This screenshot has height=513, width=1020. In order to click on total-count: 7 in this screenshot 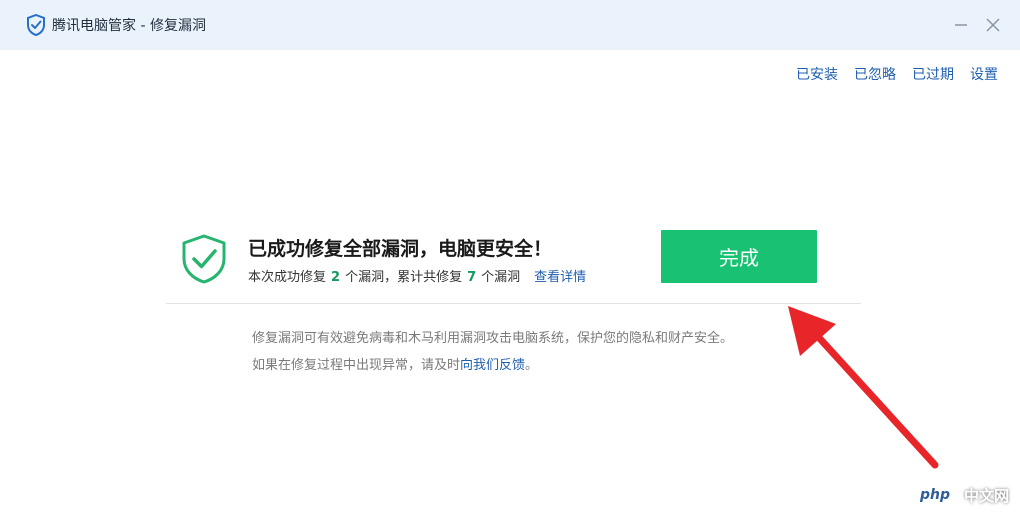, I will do `click(472, 277)`.